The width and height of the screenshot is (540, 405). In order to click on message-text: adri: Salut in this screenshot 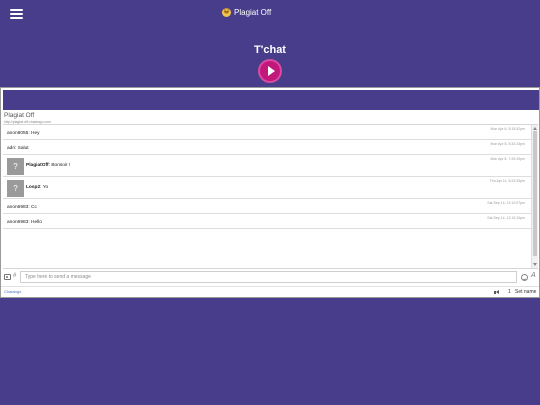, I will do `click(18, 148)`.